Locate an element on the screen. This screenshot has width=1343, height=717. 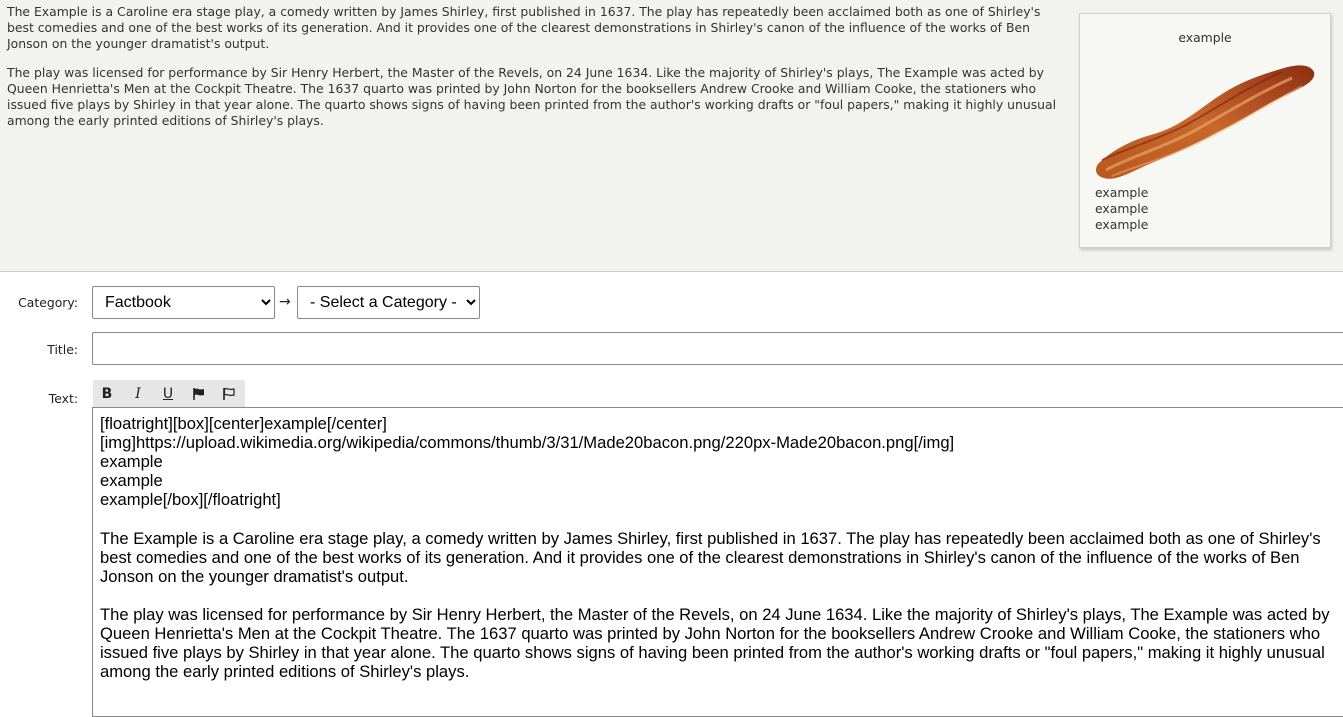
box-lines: example example example is located at coordinates (1121, 209).